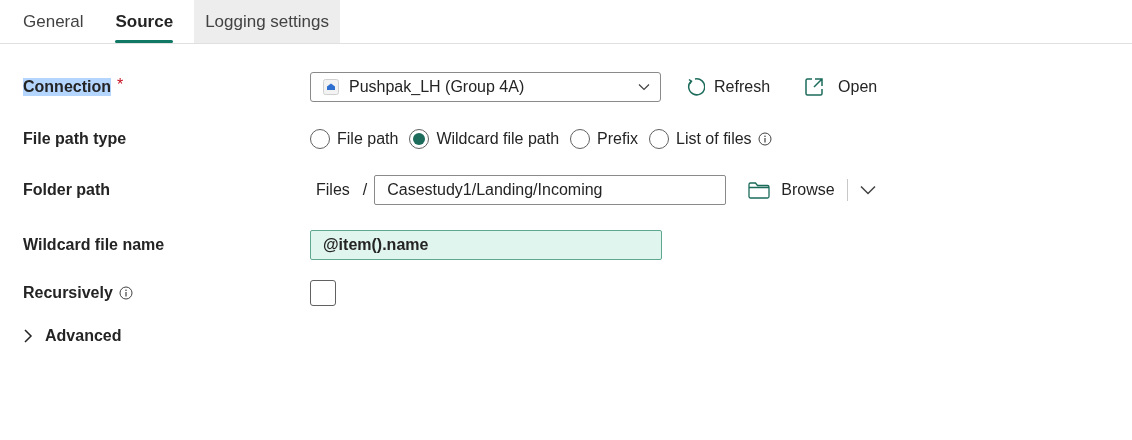 Image resolution: width=1132 pixels, height=440 pixels. Describe the element at coordinates (604, 139) in the screenshot. I see `radio-option: Prefix` at that location.